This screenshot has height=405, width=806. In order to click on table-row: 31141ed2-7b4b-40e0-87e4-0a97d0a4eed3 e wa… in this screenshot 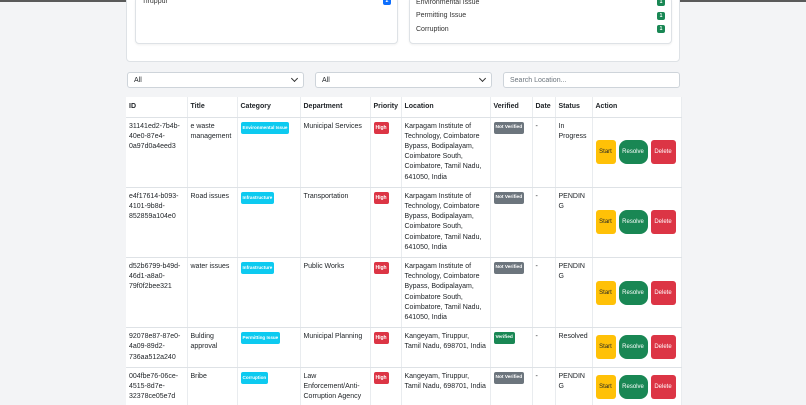, I will do `click(404, 152)`.